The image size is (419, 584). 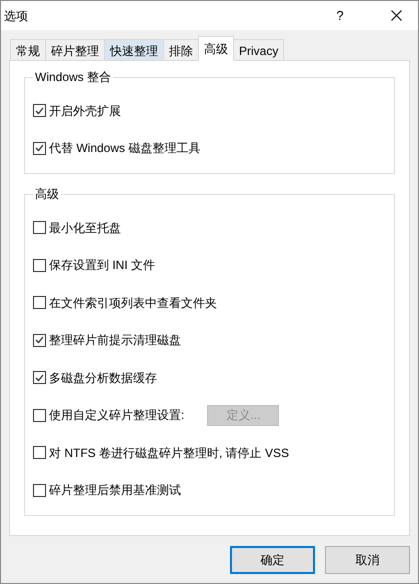 What do you see at coordinates (116, 415) in the screenshot?
I see `option-label: 使用自定义碎片整理设置:` at bounding box center [116, 415].